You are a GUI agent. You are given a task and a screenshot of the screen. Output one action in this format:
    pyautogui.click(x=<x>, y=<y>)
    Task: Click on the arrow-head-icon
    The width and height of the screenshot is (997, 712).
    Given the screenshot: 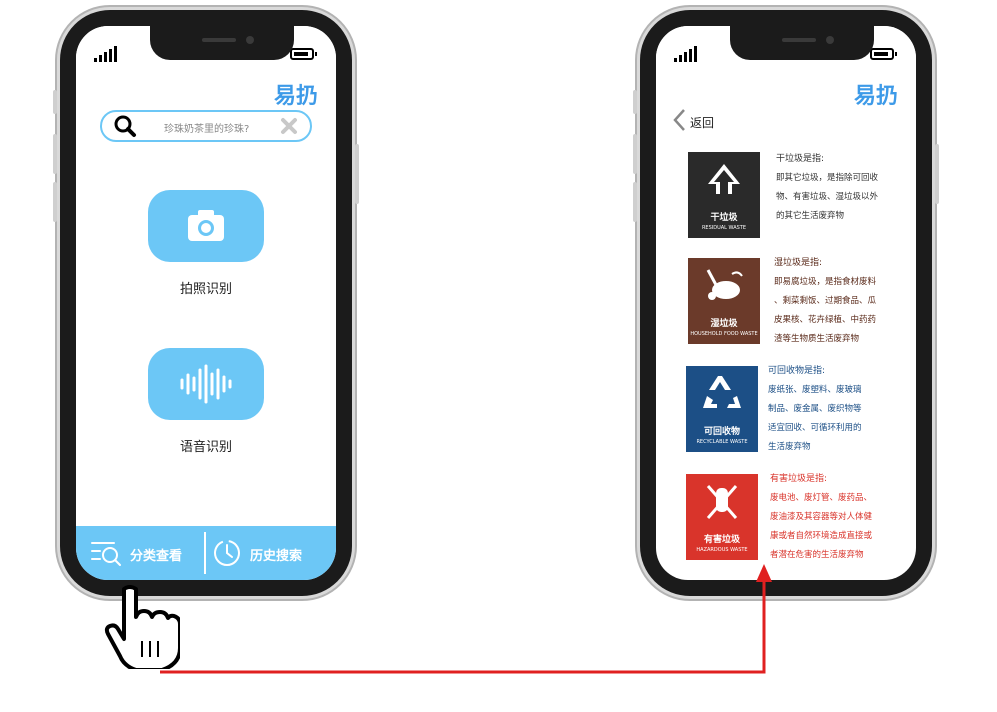 What is the action you would take?
    pyautogui.click(x=764, y=573)
    